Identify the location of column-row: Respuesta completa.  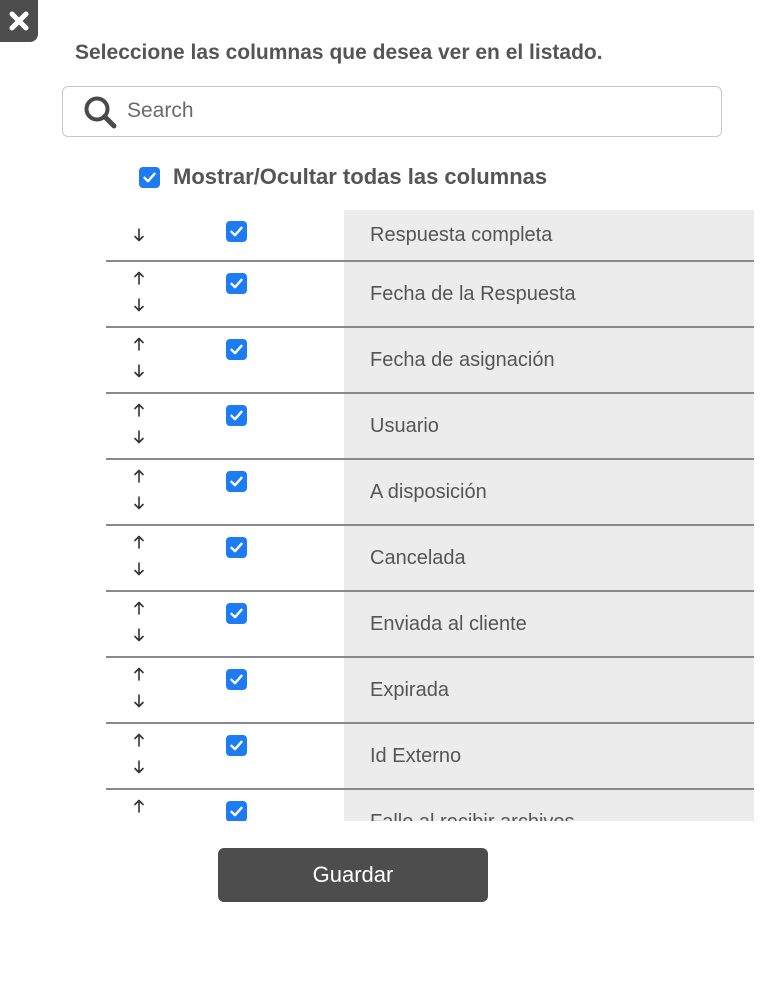
(430, 235).